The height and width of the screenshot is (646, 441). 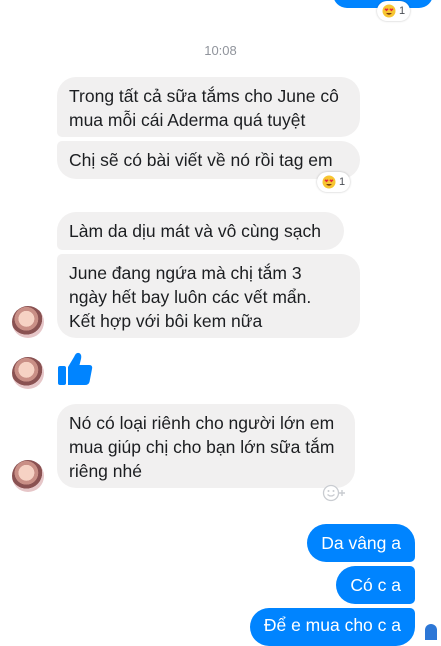 What do you see at coordinates (187, 120) in the screenshot?
I see `message-line: mua mỗi cái Aderma quá tuyệt` at bounding box center [187, 120].